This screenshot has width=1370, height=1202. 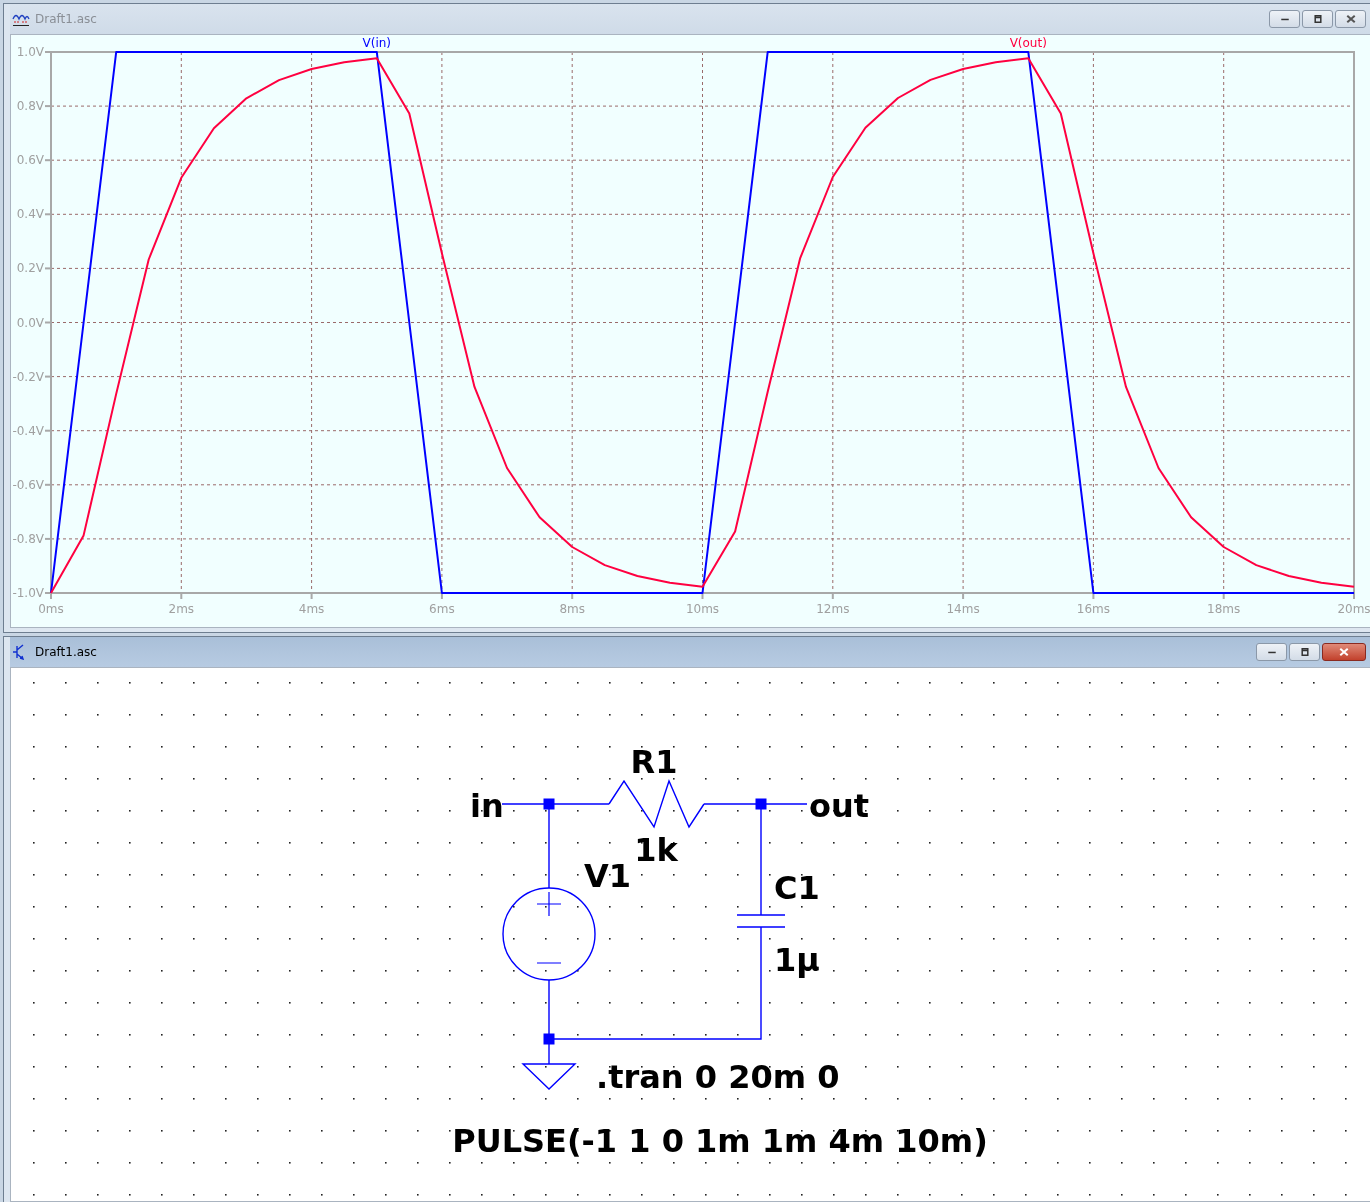 I want to click on spice-directive: .tran 0 20m 0, so click(x=718, y=1077).